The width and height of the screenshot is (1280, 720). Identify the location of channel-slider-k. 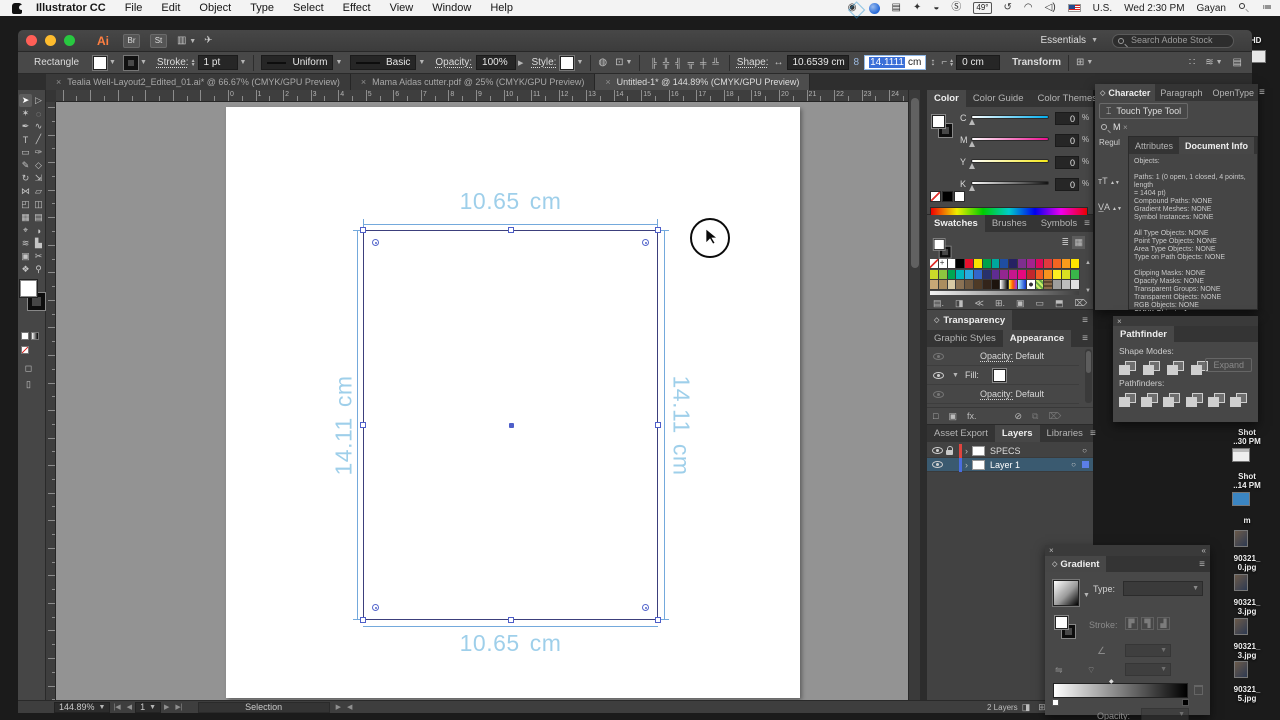
(1010, 183).